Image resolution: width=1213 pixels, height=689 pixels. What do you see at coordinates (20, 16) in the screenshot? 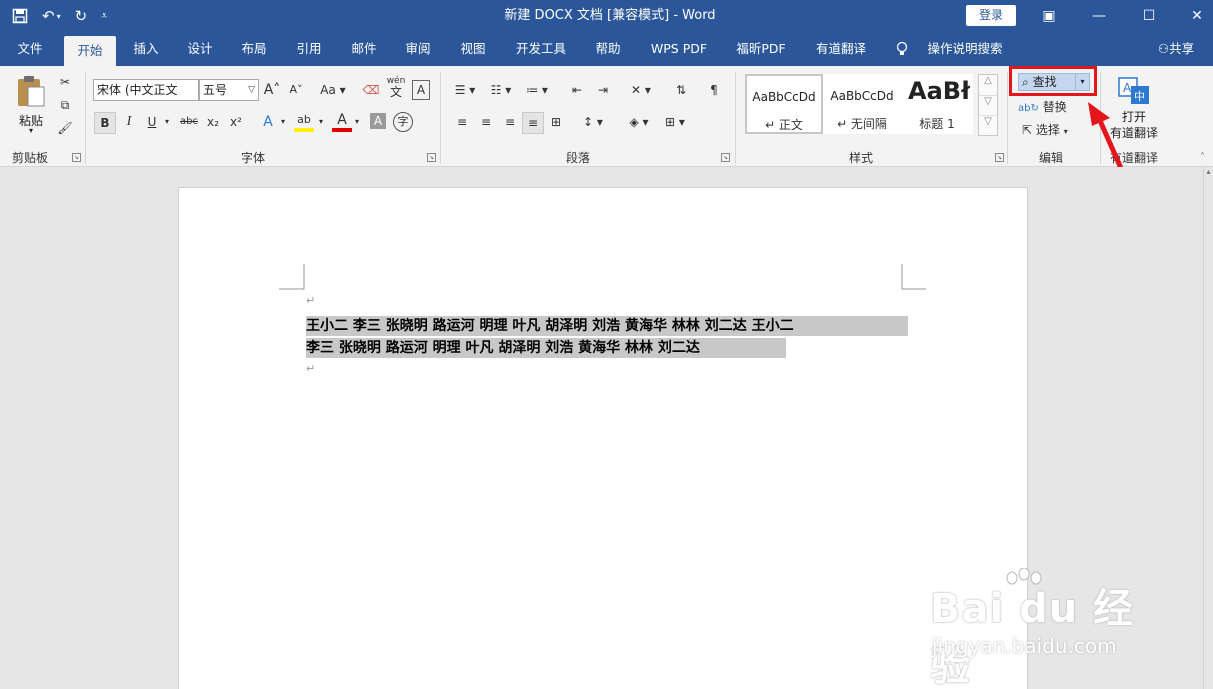
I see `save-icon` at bounding box center [20, 16].